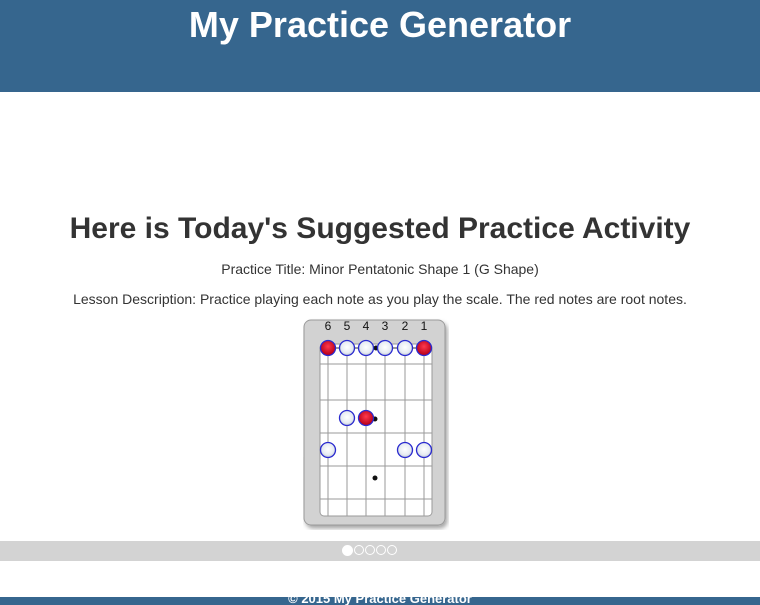 This screenshot has height=605, width=760. I want to click on fret-marker-dot, so click(375, 478).